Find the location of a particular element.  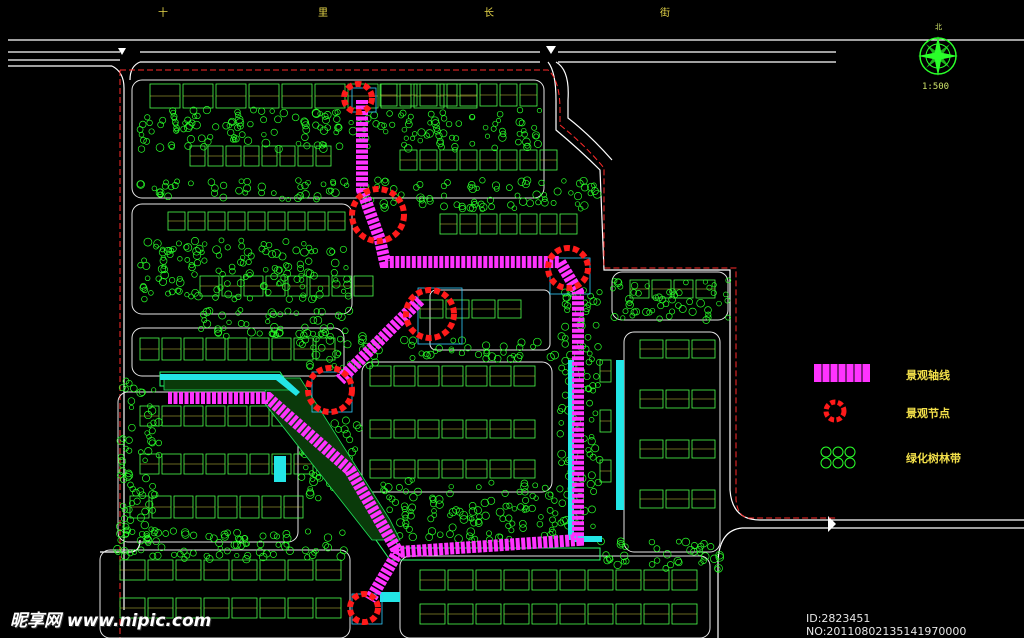

legend-node-label: 景观节点 is located at coordinates (928, 413).